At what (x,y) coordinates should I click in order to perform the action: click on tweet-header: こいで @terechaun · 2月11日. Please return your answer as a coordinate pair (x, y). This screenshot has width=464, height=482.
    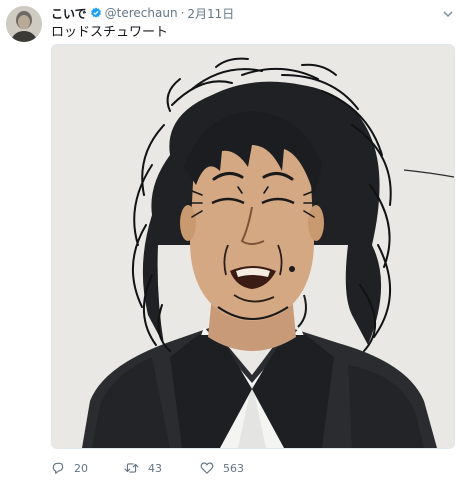
    Looking at the image, I should click on (142, 13).